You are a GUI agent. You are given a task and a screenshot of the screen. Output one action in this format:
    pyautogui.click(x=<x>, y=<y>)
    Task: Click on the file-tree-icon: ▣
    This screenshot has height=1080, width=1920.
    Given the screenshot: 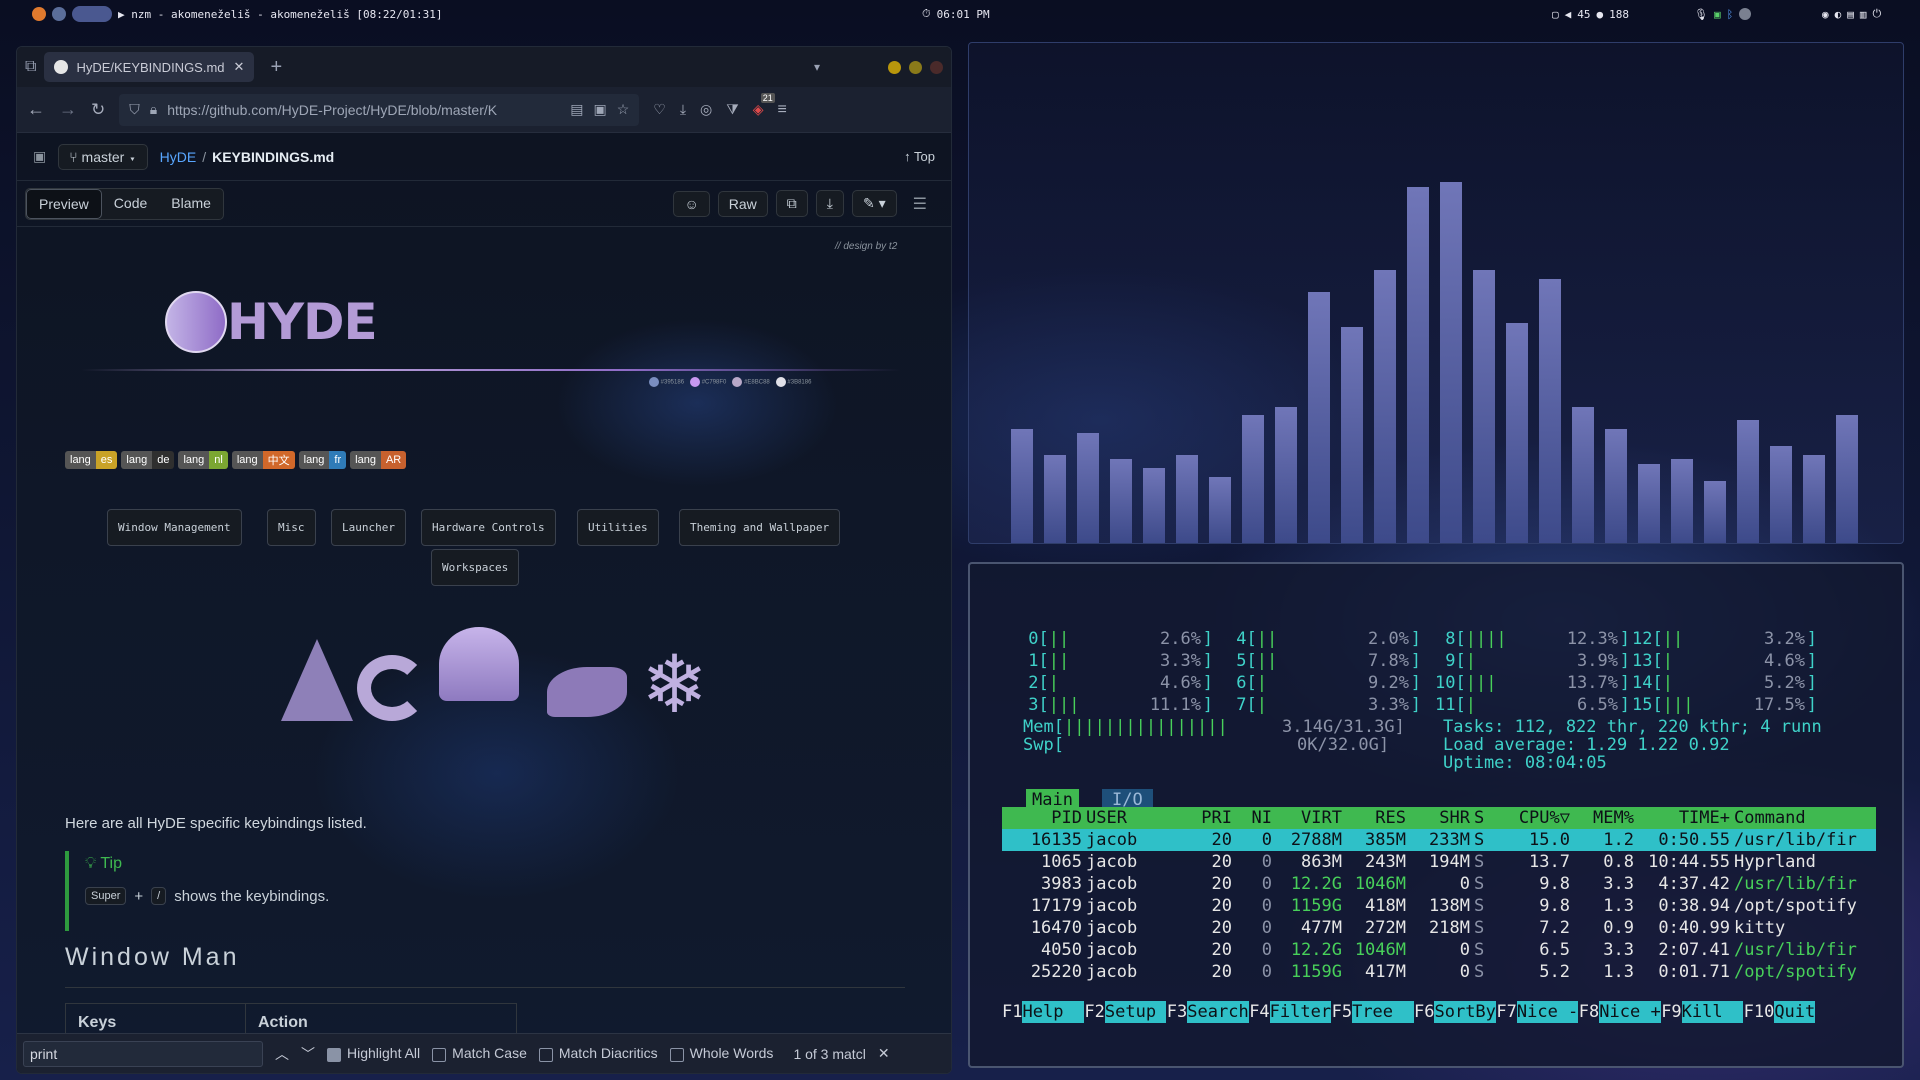 What is the action you would take?
    pyautogui.click(x=39, y=156)
    